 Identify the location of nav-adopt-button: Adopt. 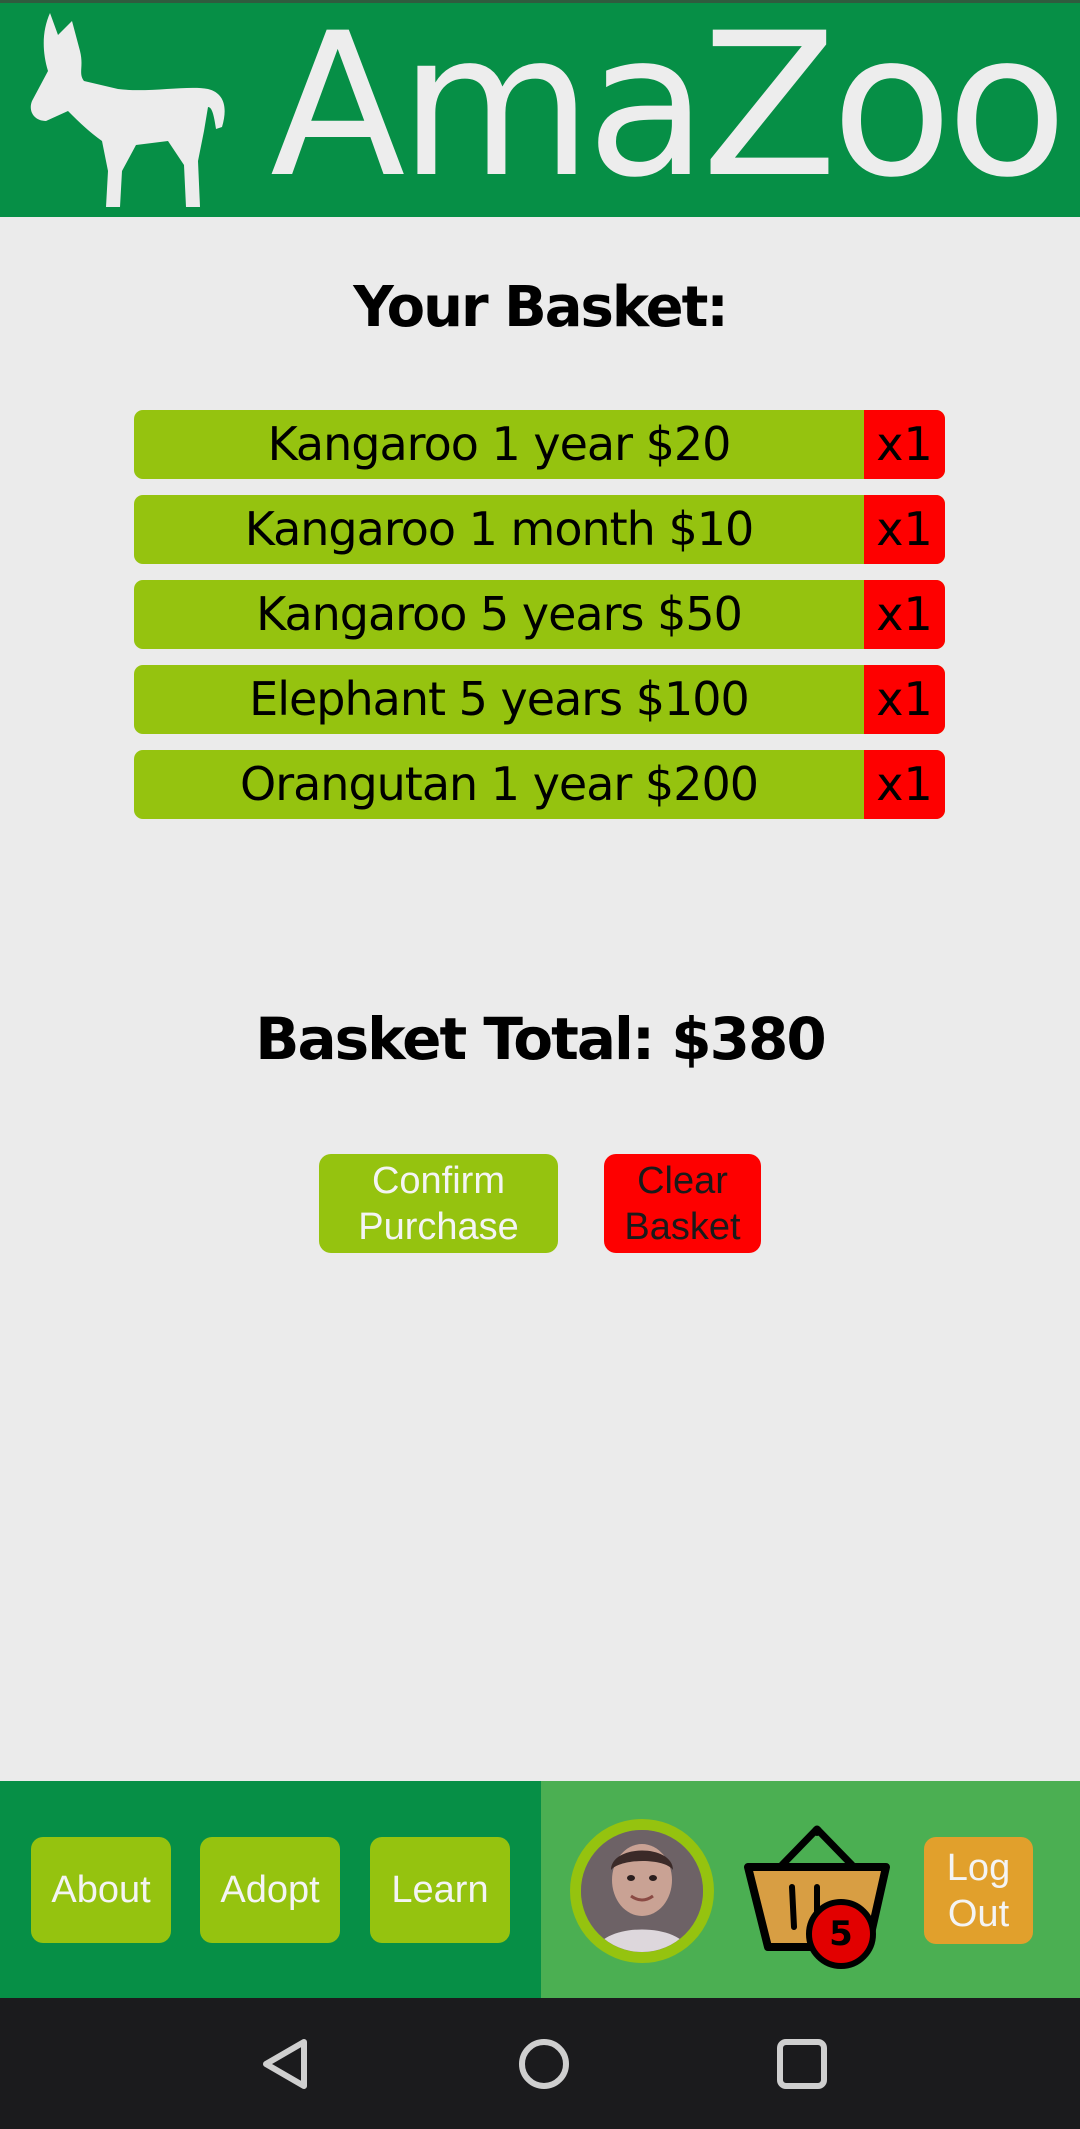
(270, 1890).